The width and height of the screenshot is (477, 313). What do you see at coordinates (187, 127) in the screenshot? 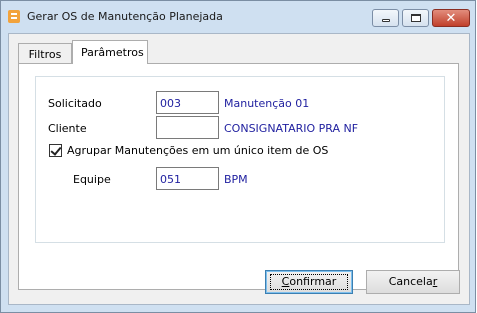
I see `cliente-field` at bounding box center [187, 127].